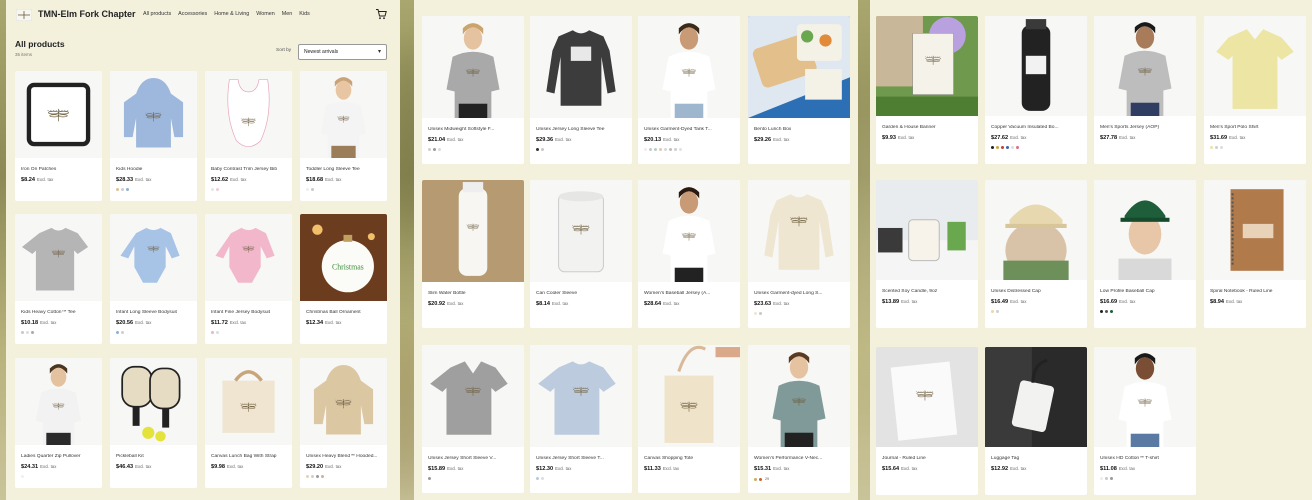 The image size is (1312, 500). I want to click on product-card: Journal - Ruled Line $15.64 Excl. tax, so click(927, 421).